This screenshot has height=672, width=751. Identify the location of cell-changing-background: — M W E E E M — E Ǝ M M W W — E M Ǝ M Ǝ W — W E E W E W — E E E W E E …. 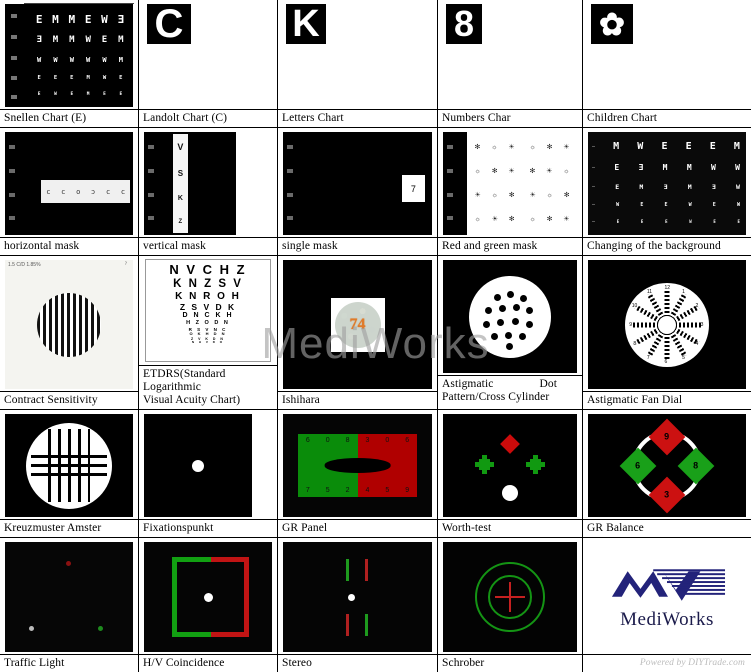
(667, 192).